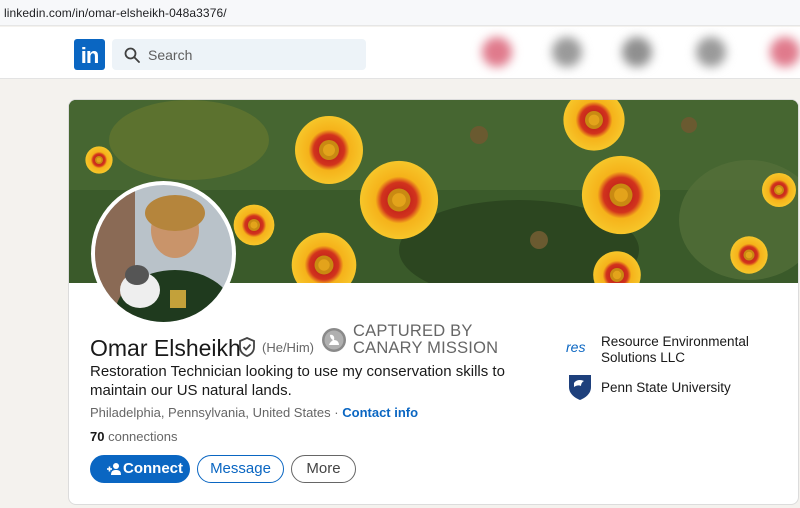 This screenshot has height=508, width=800. I want to click on canary-bird-icon, so click(334, 340).